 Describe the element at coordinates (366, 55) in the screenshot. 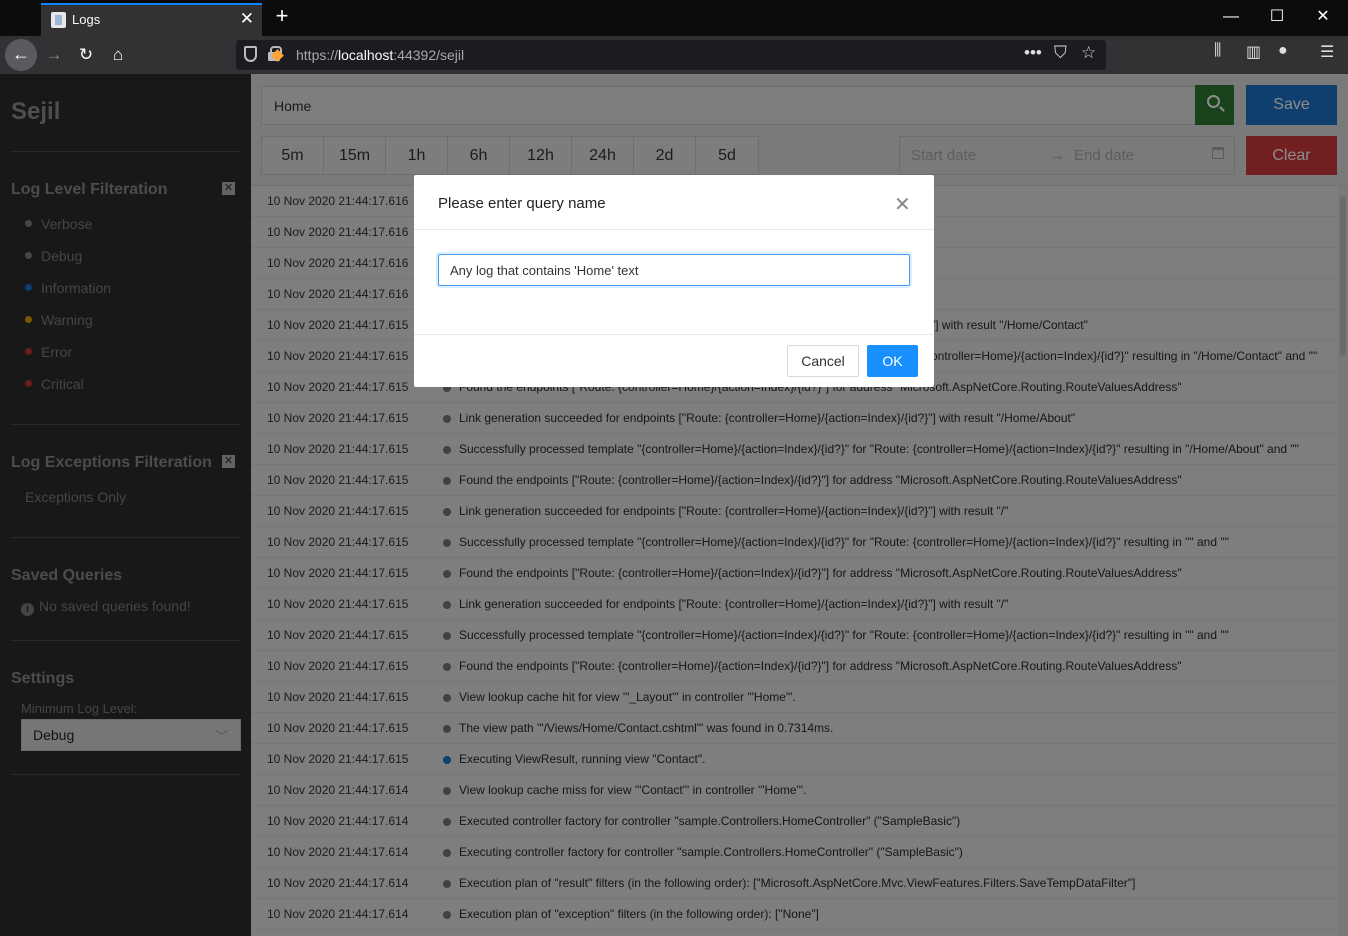

I see `url-host: localhost` at that location.